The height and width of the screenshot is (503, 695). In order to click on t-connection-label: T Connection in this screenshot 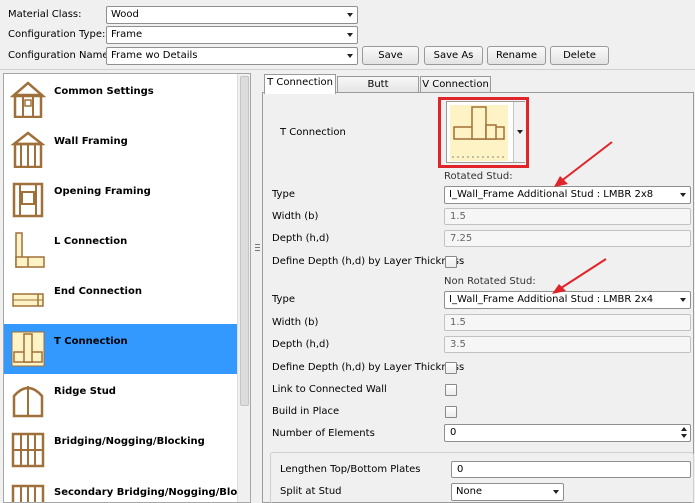, I will do `click(313, 132)`.